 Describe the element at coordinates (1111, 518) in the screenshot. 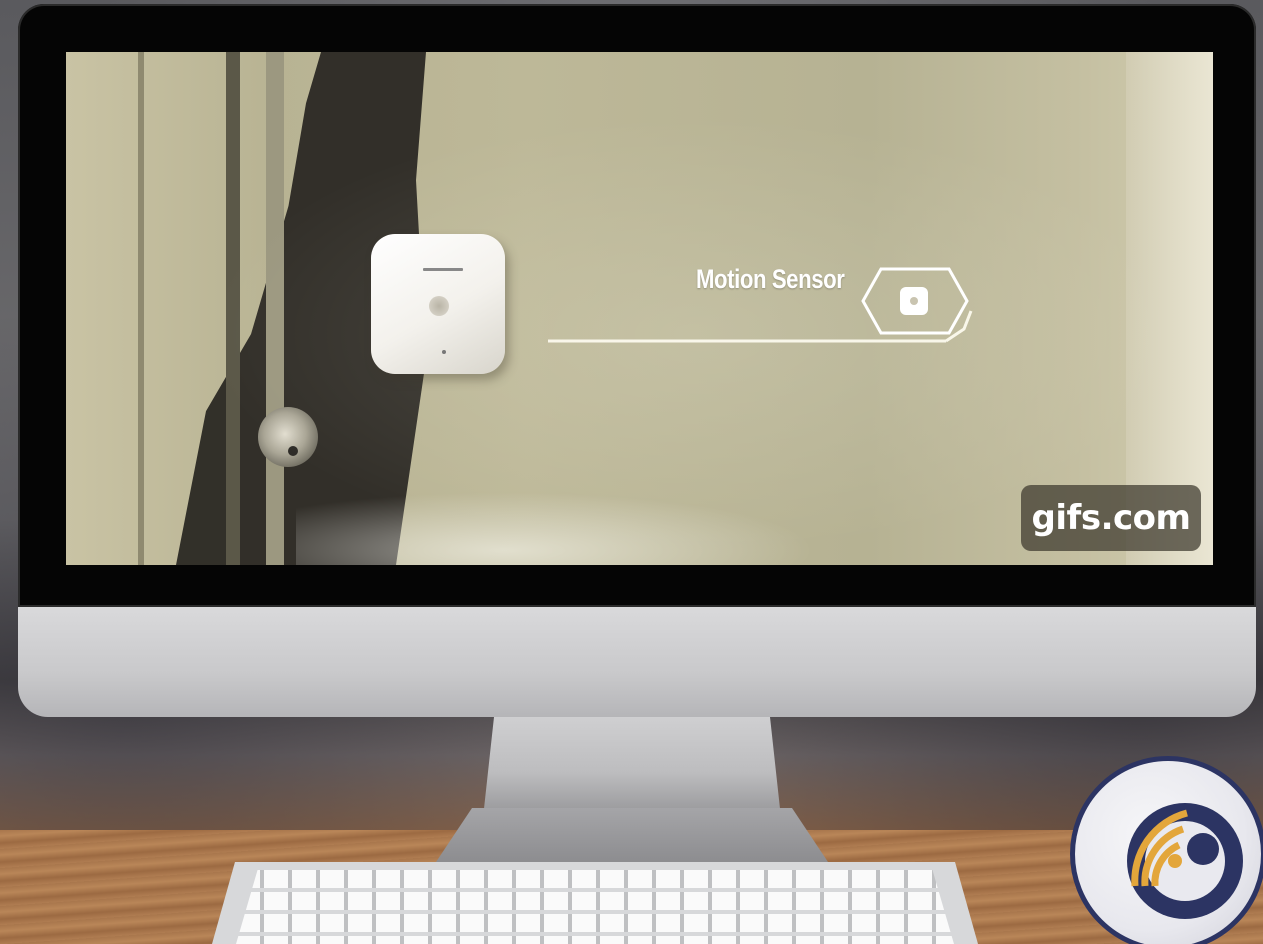

I see `gifs-watermark: gifs.com` at that location.